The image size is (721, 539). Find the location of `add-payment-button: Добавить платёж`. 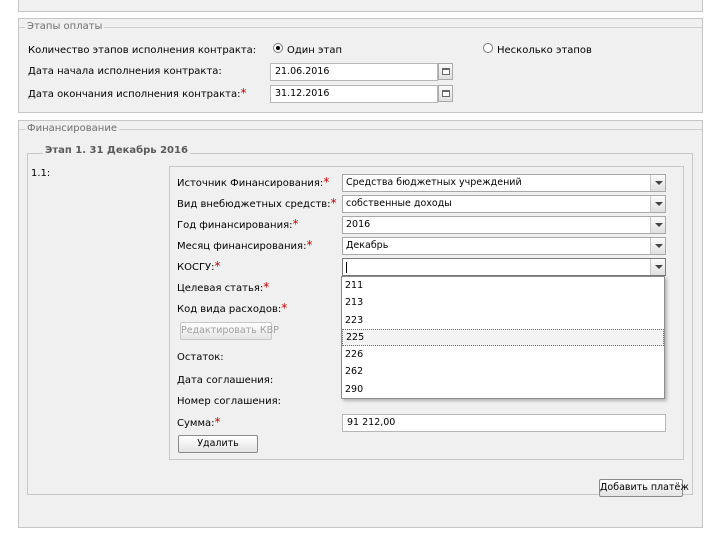

add-payment-button: Добавить платёж is located at coordinates (644, 488).